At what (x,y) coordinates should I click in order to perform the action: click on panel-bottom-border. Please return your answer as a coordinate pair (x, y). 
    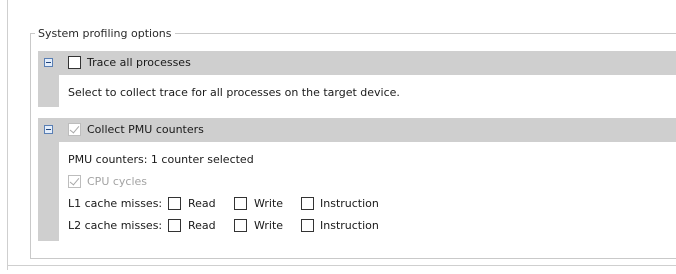
    Looking at the image, I should click on (341, 265).